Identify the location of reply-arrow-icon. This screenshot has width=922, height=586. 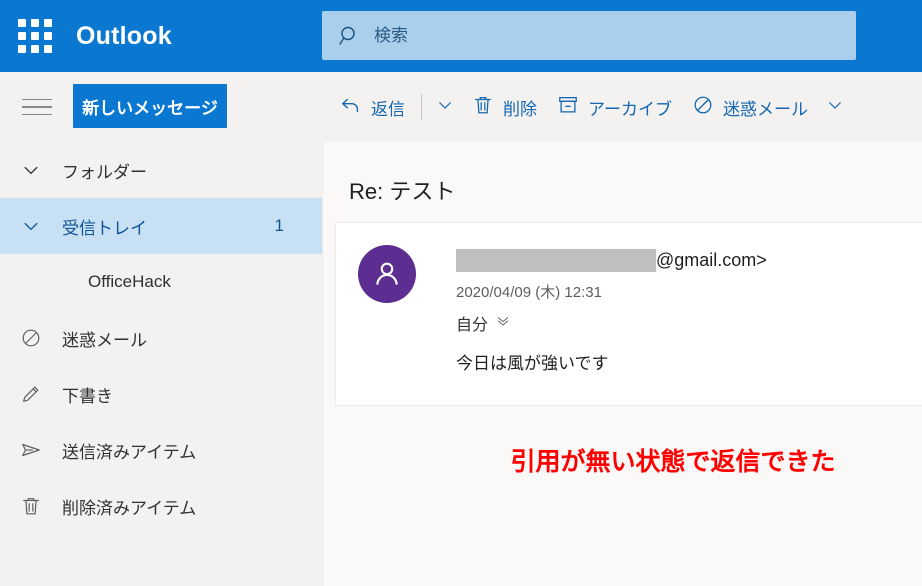
(351, 107).